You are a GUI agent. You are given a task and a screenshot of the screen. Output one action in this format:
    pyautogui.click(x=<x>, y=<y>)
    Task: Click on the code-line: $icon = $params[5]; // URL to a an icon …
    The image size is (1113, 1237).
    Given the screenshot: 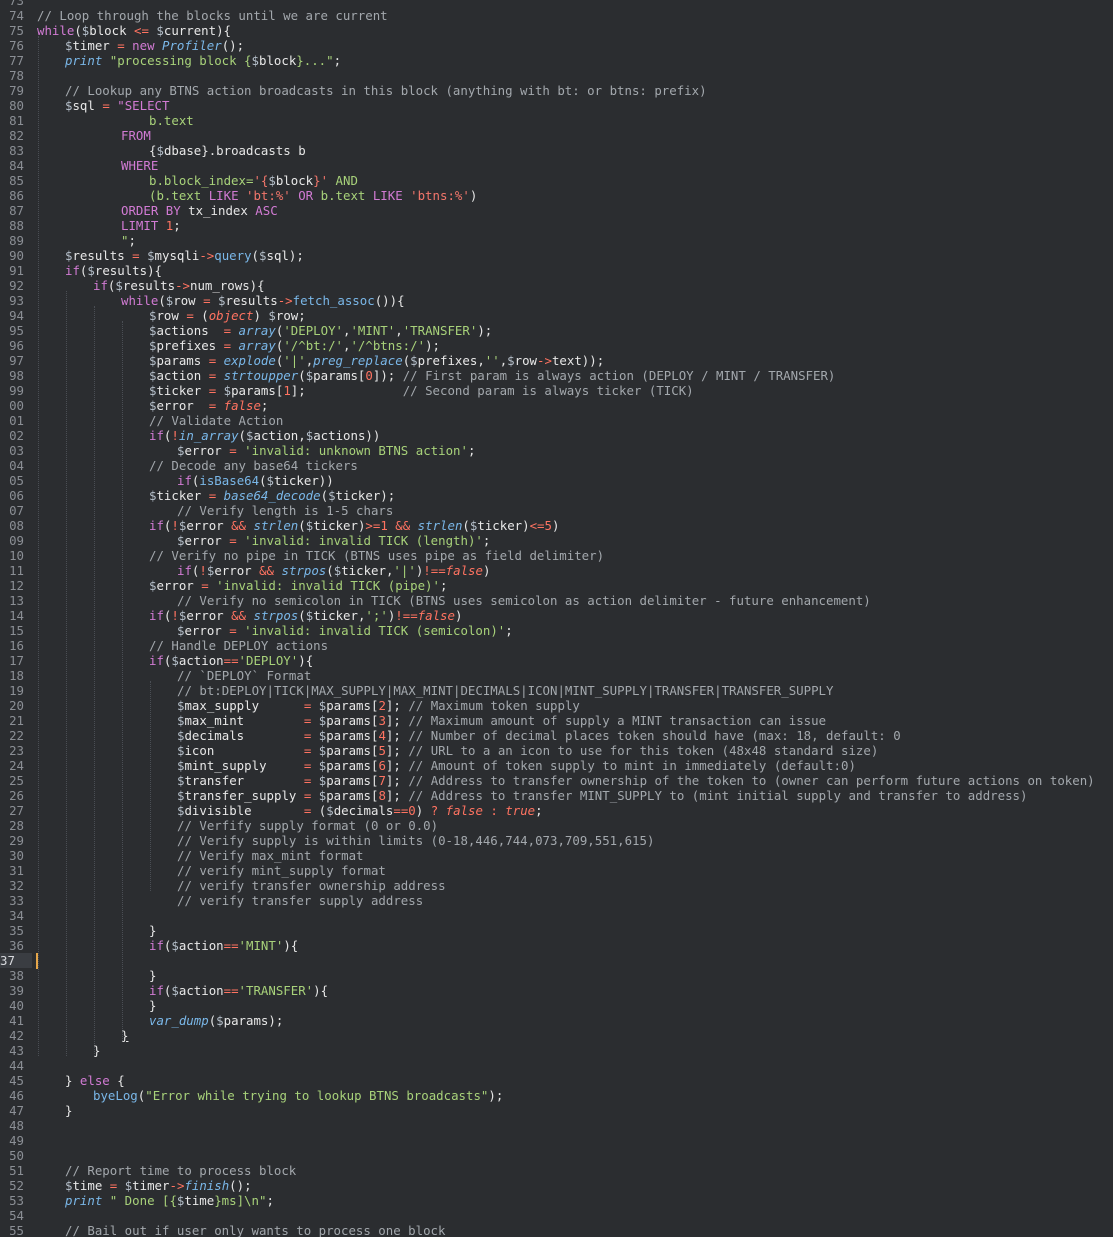 What is the action you would take?
    pyautogui.click(x=575, y=750)
    